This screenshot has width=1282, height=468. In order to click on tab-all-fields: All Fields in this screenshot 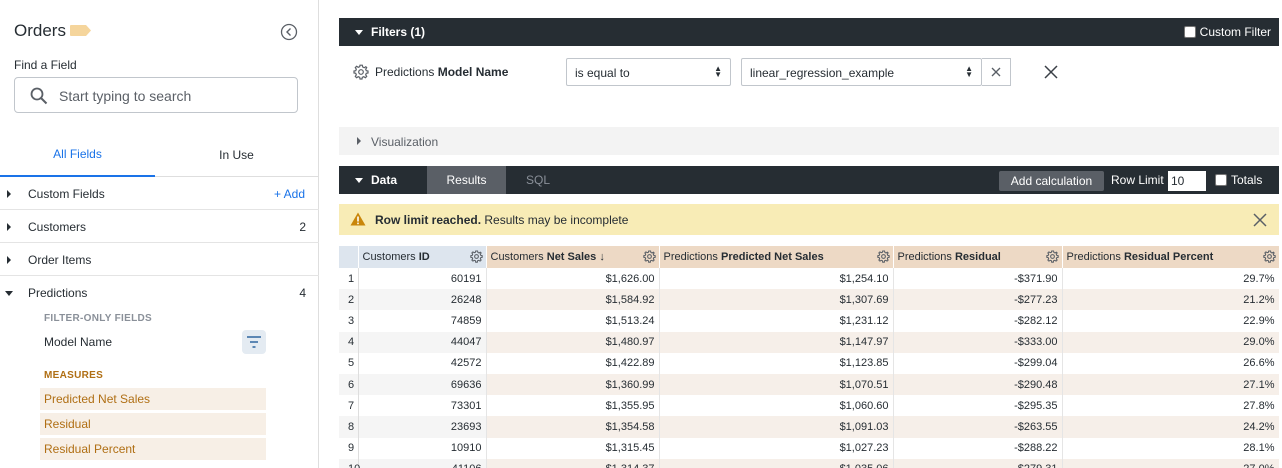, I will do `click(77, 155)`.